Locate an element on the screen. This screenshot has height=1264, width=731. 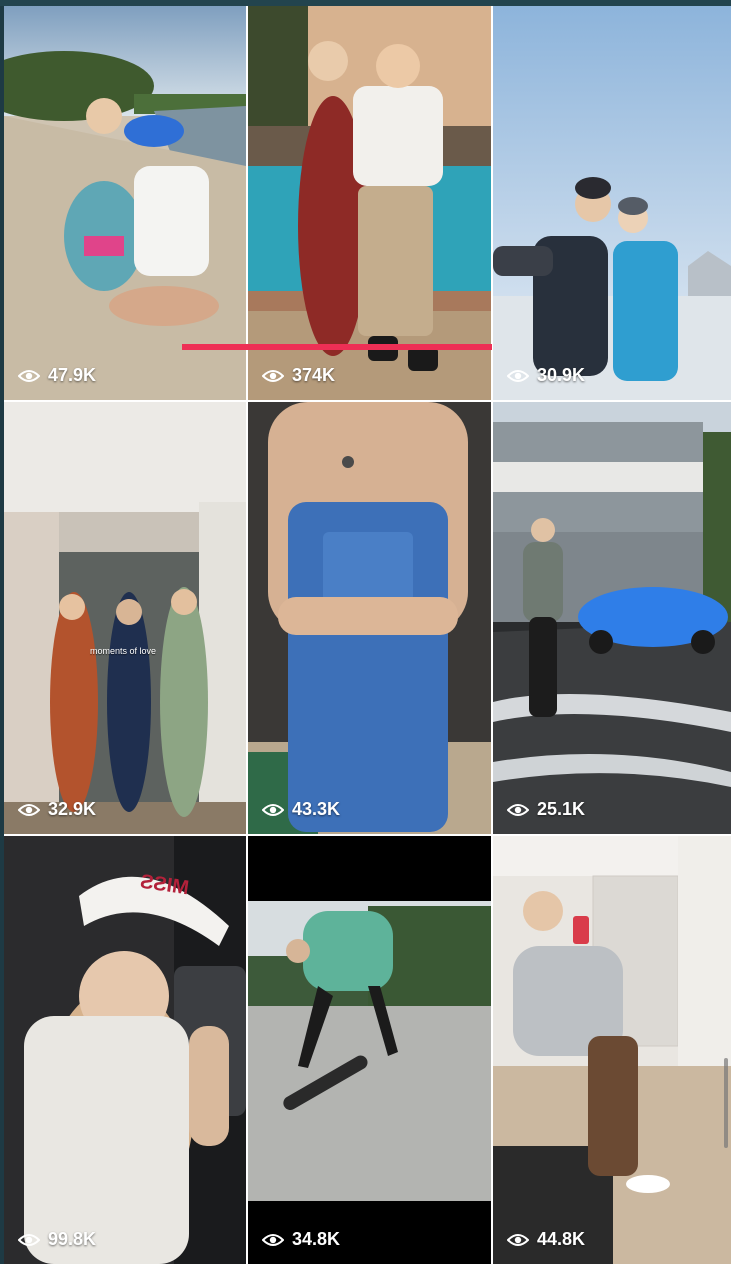
video-thumbnail-6: 25.1K is located at coordinates (612, 618).